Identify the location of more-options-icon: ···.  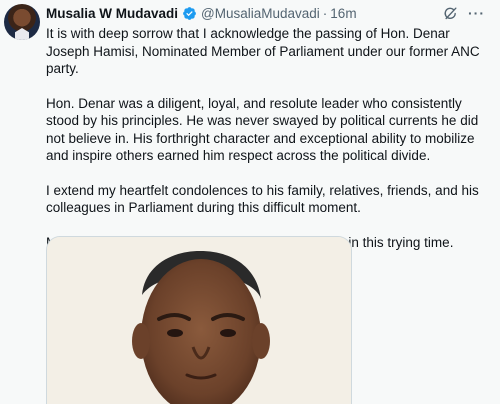
(477, 13).